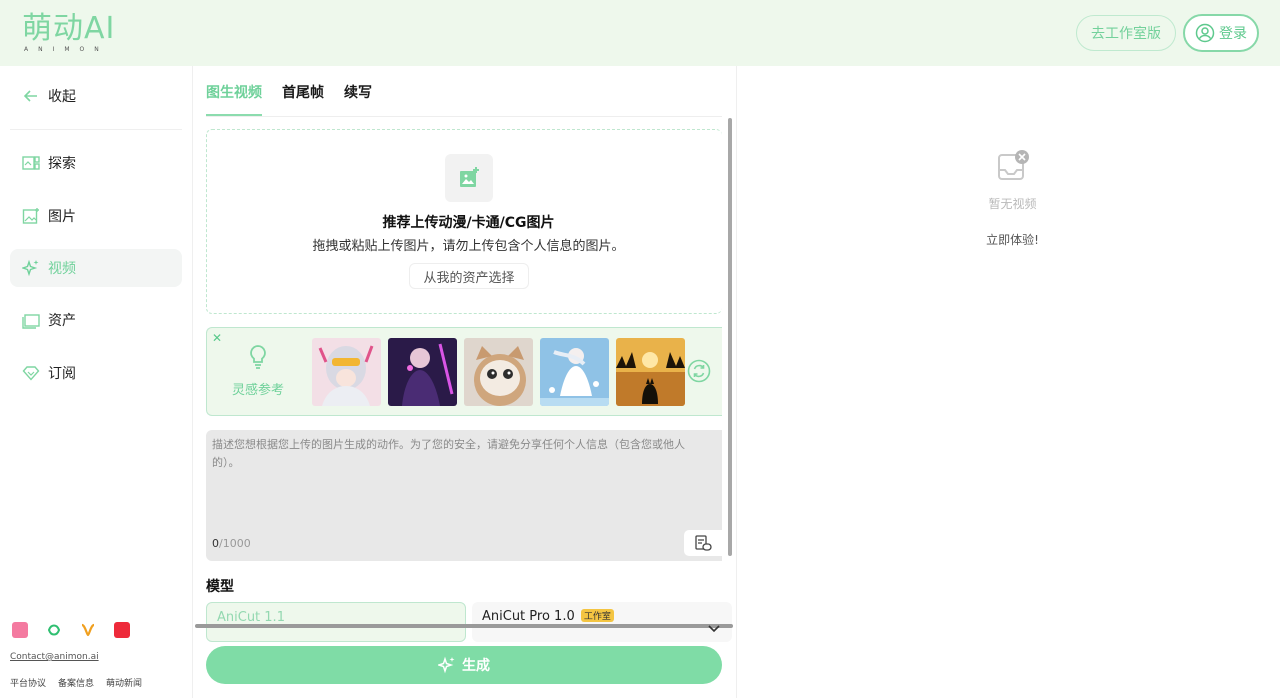 Image resolution: width=1280 pixels, height=698 pixels. I want to click on sidebar-item-image: 图片, so click(96, 216).